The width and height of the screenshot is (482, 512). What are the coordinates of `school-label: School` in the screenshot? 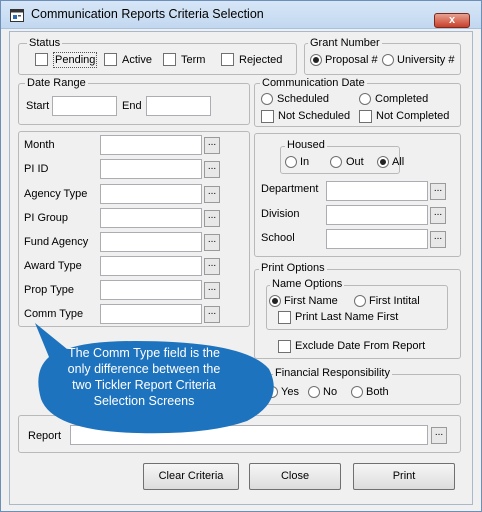 It's located at (278, 238).